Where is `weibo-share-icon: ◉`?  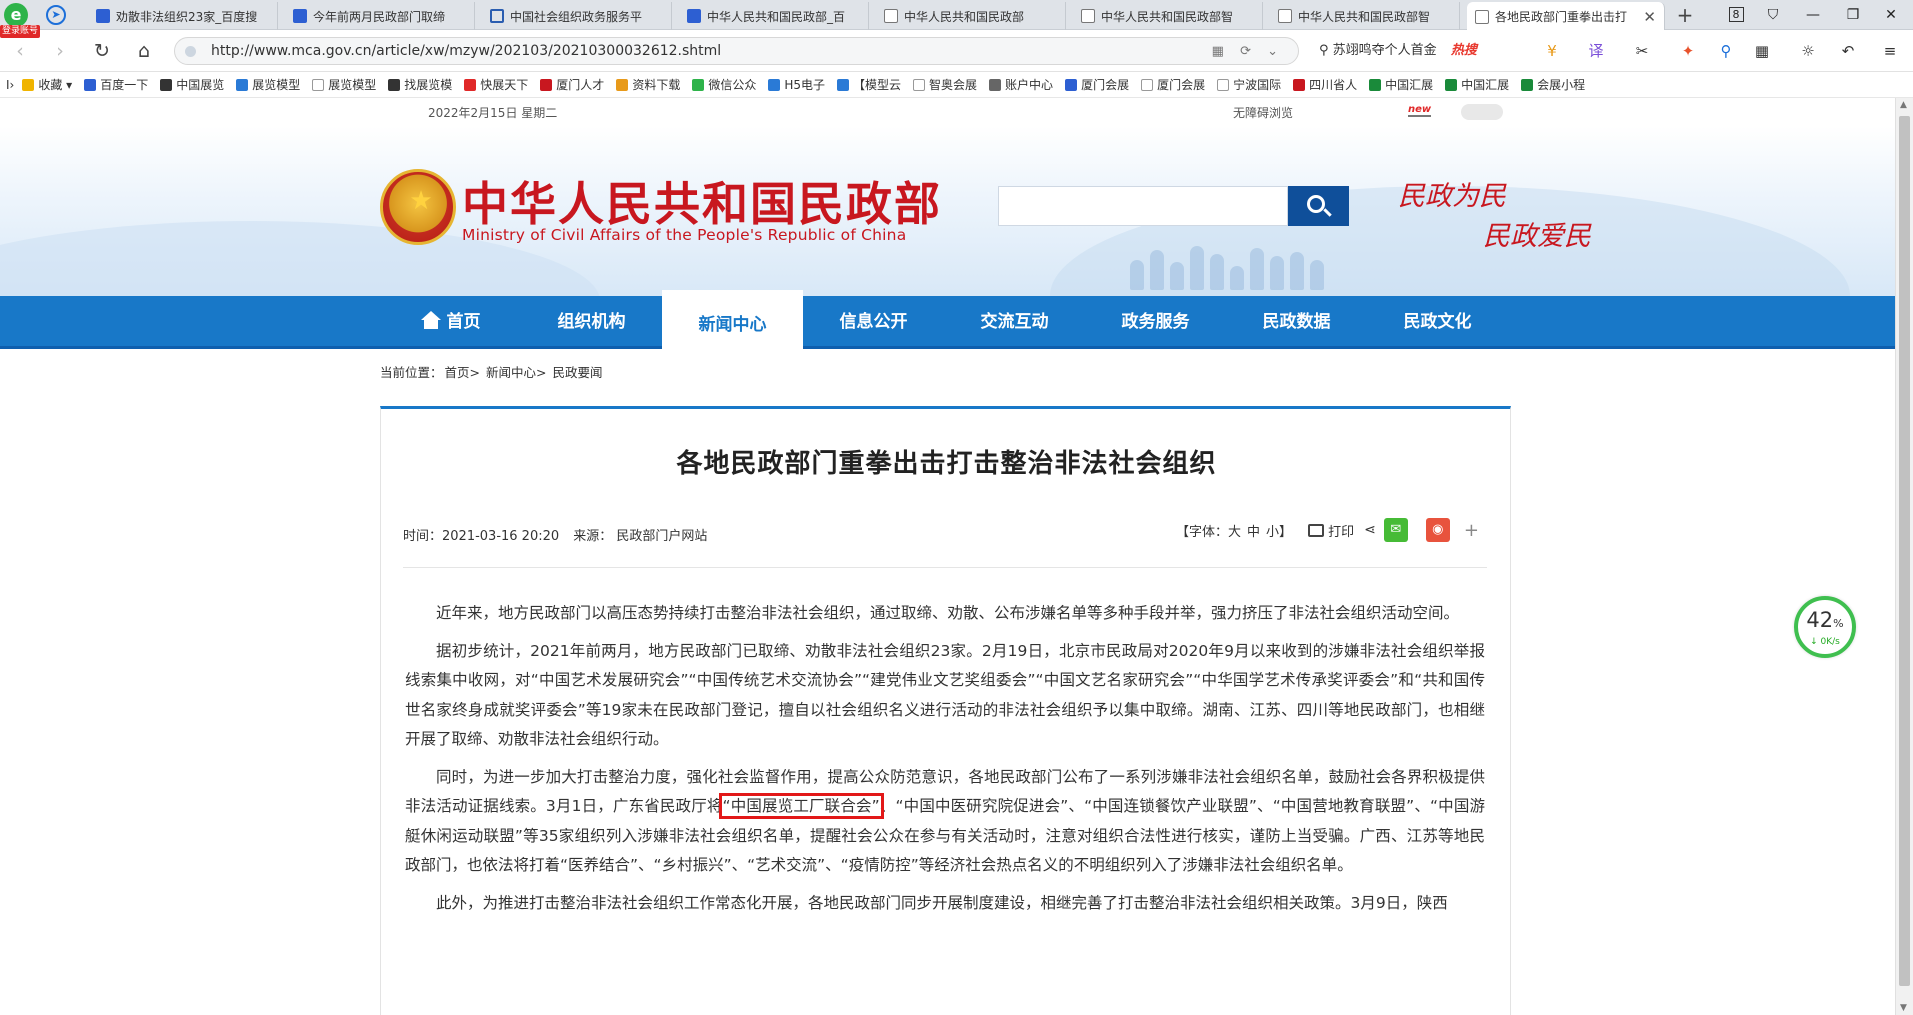 weibo-share-icon: ◉ is located at coordinates (1437, 530).